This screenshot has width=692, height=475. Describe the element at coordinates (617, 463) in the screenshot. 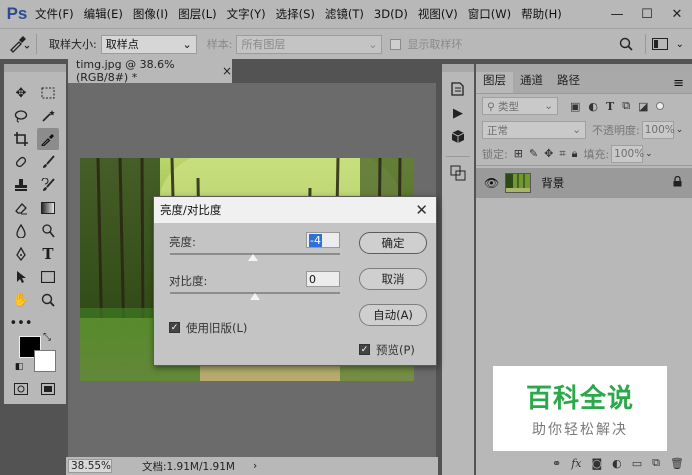

I see `adjustment-icon: ◐` at that location.